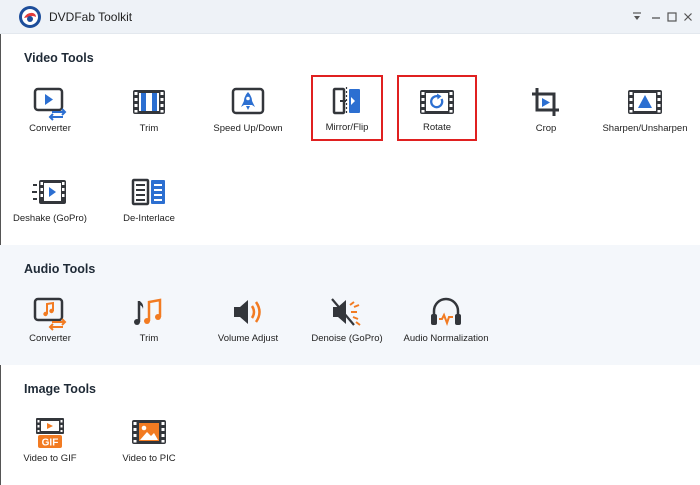 The image size is (700, 485). What do you see at coordinates (346, 101) in the screenshot?
I see `mirror-flip-icon` at bounding box center [346, 101].